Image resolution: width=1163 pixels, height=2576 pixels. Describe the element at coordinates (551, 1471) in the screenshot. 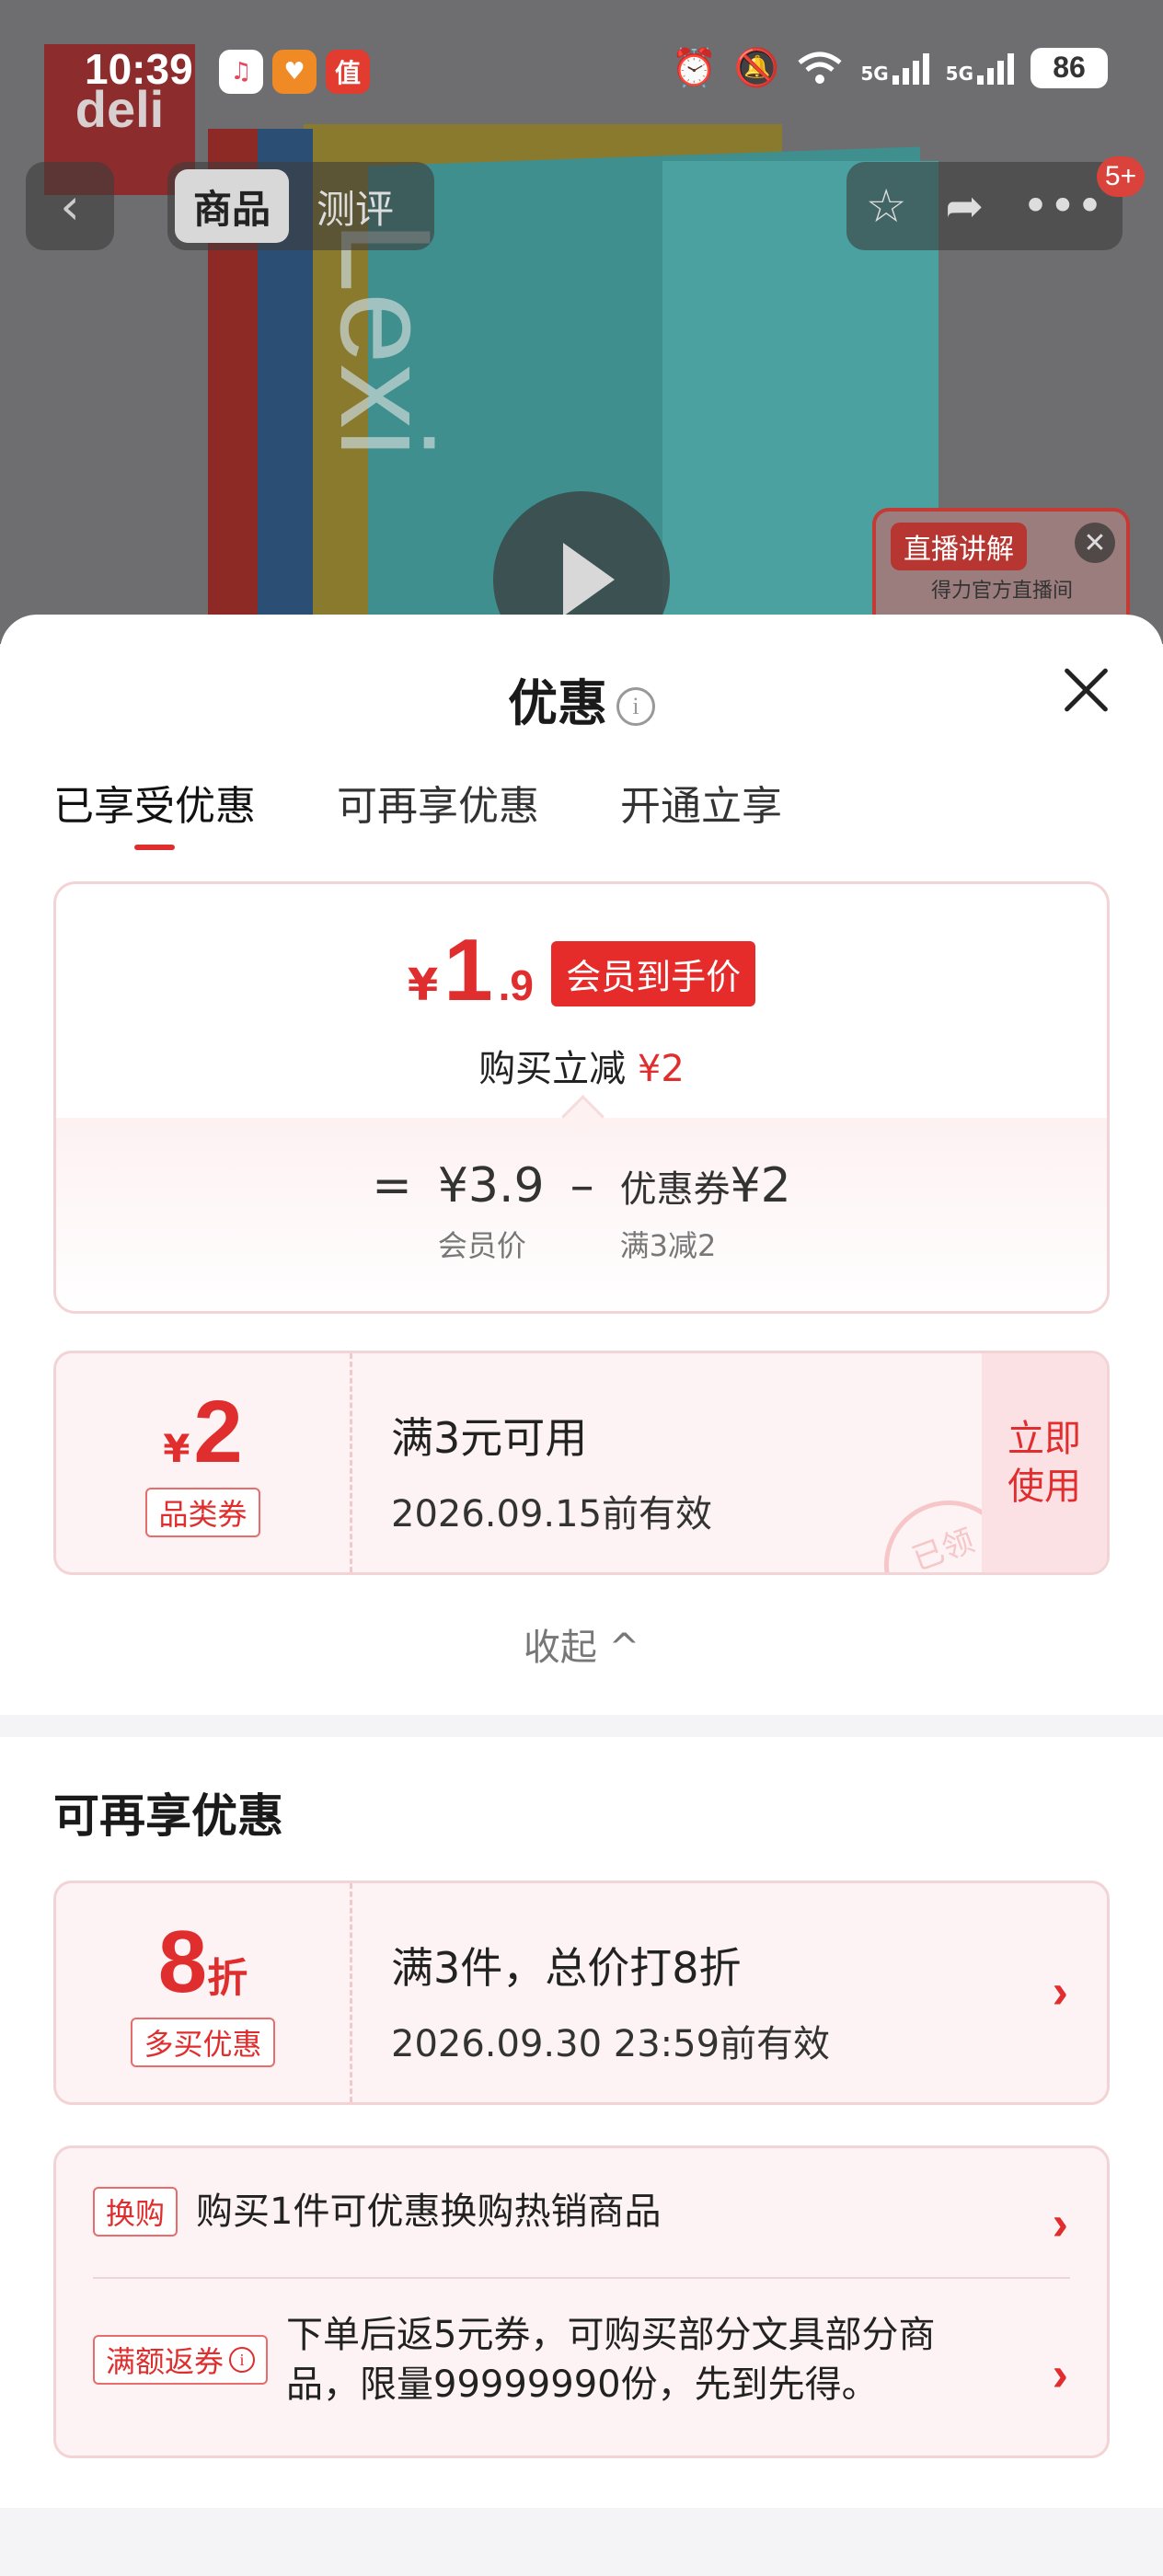

I see `coupon-info: 满3元可用 2026.09.15前有效` at that location.